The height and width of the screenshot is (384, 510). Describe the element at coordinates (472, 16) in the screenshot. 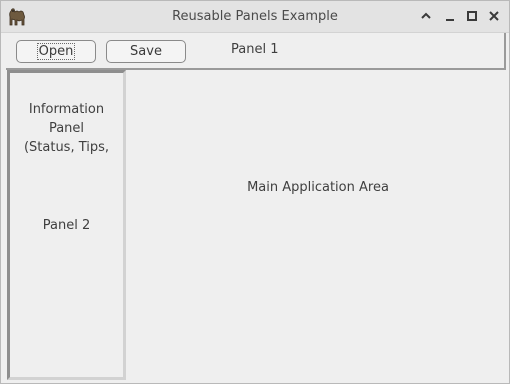

I see `maximize-icon` at that location.